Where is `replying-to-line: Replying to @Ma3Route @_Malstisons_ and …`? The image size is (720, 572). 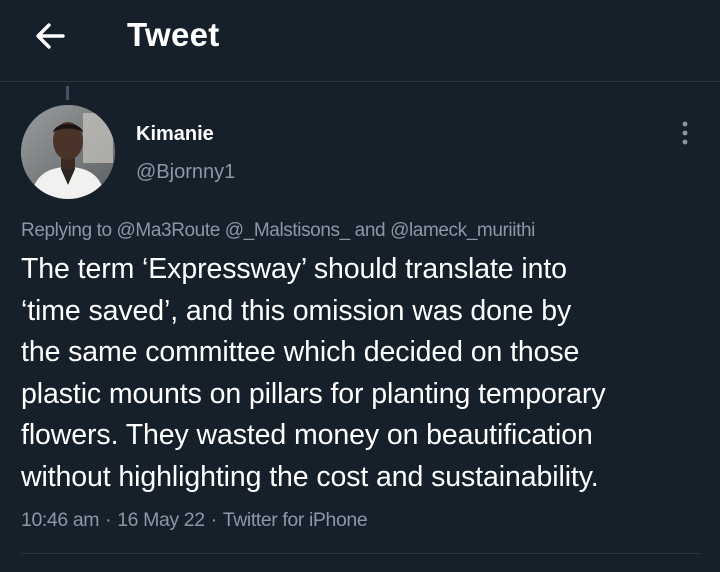
replying-to-line: Replying to @Ma3Route @_Malstisons_ and … is located at coordinates (278, 231).